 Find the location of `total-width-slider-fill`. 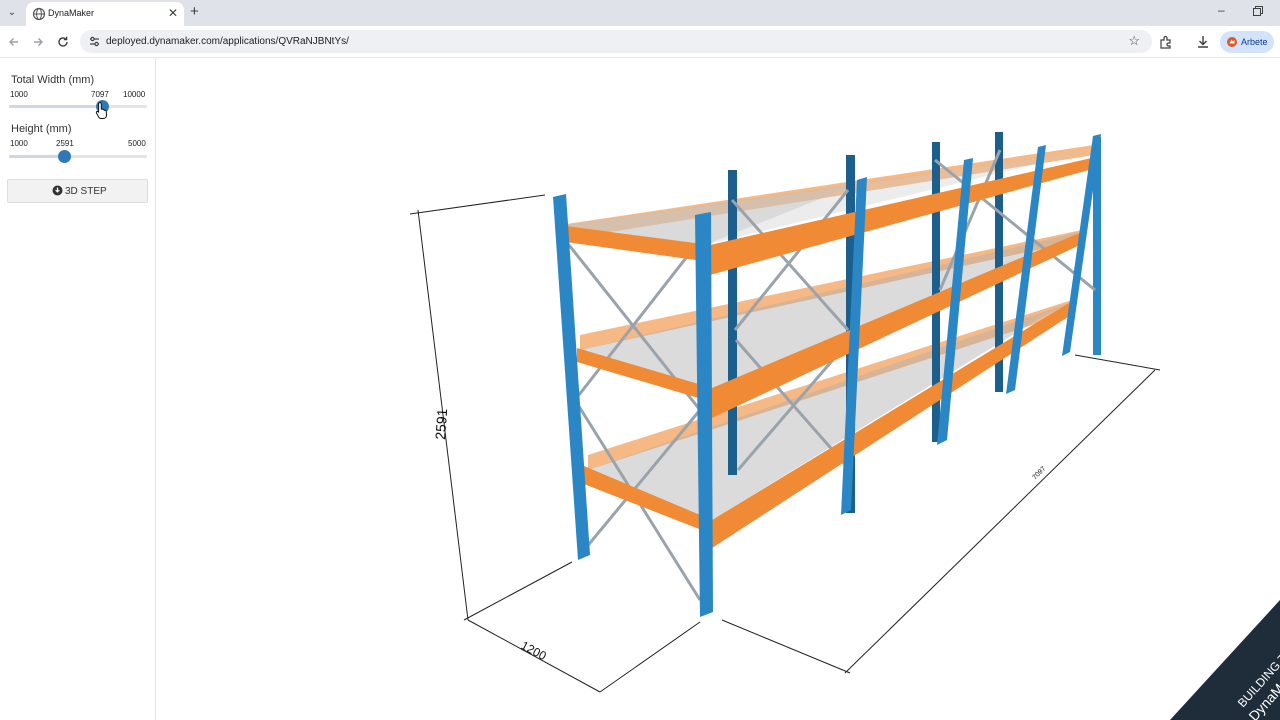

total-width-slider-fill is located at coordinates (55, 106).